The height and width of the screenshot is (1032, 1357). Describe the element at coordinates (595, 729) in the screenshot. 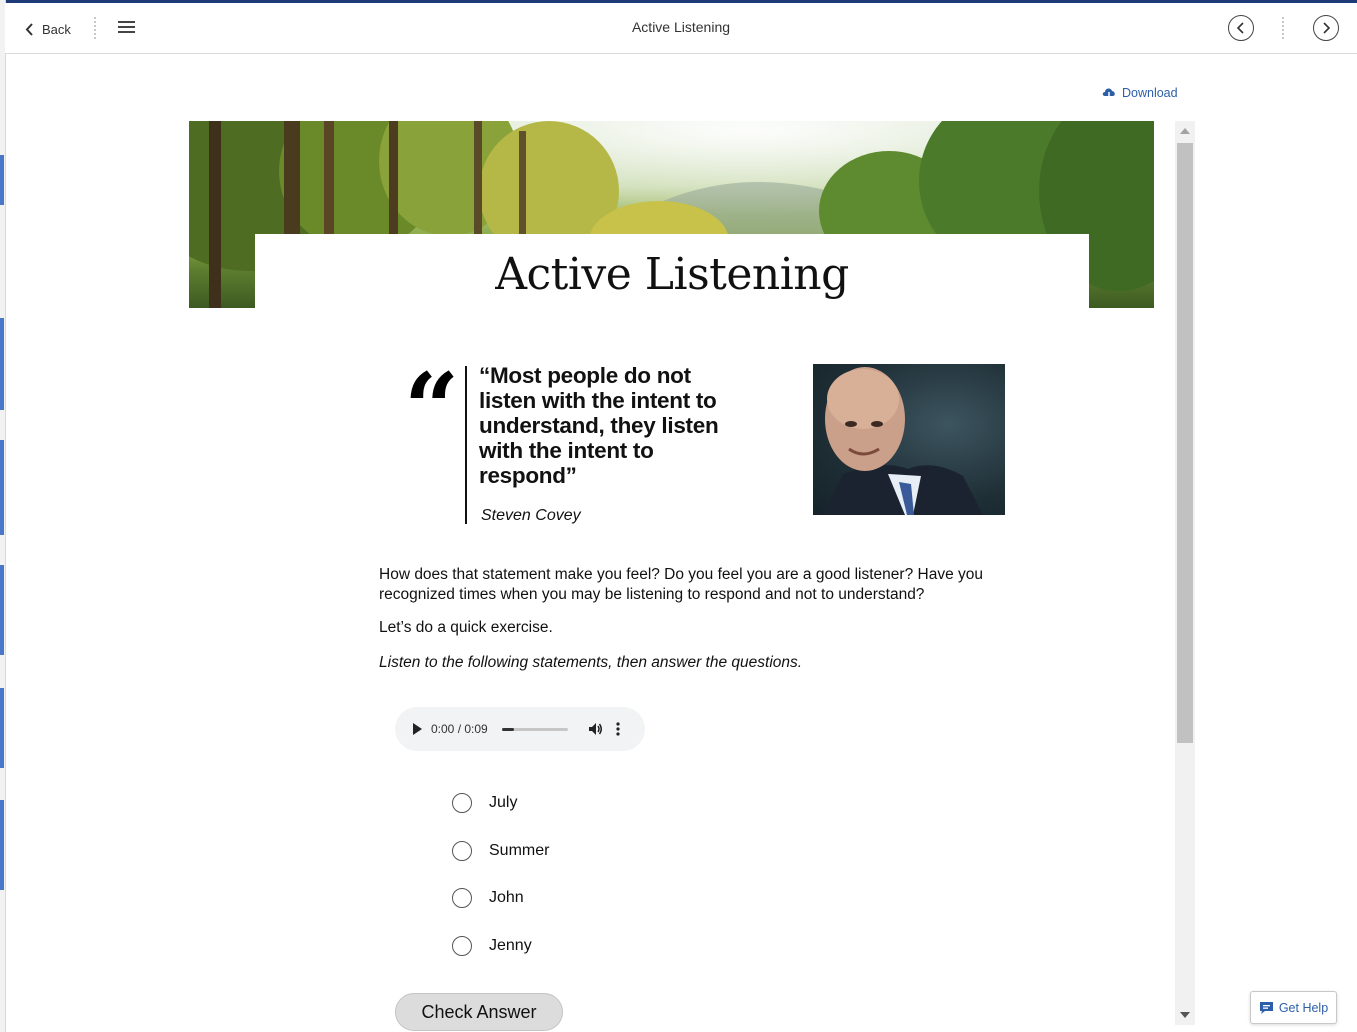

I see `volume-icon` at that location.